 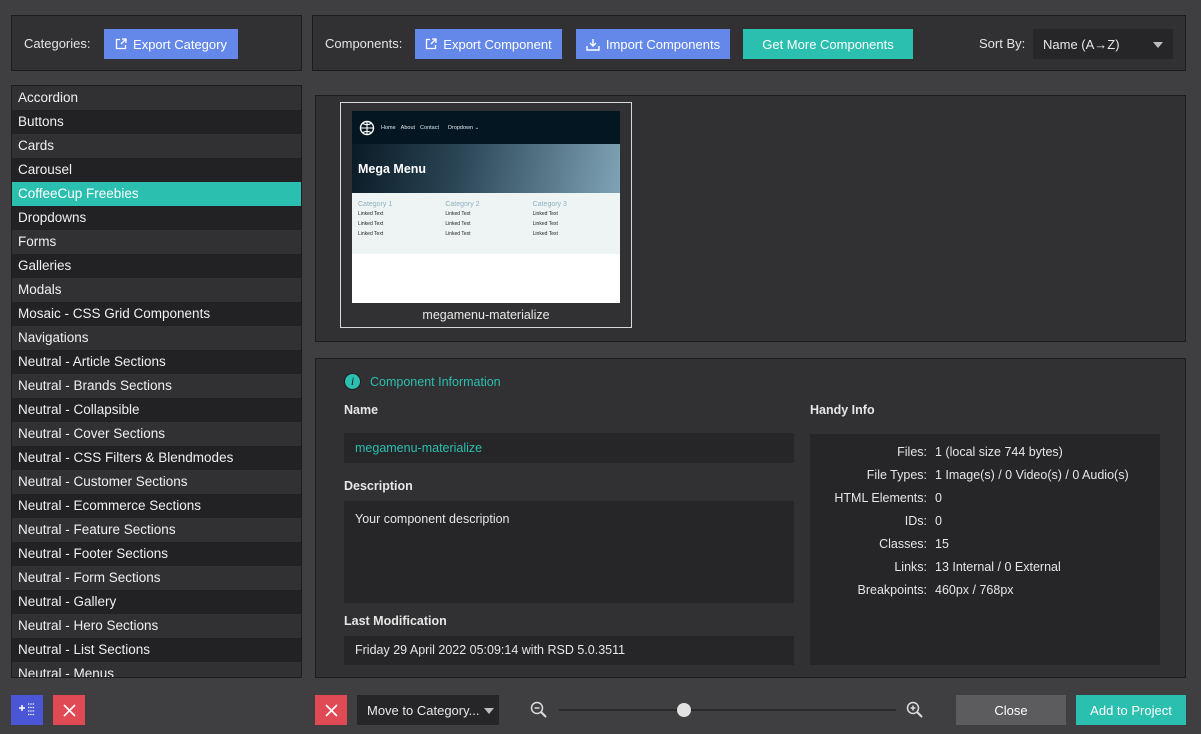 What do you see at coordinates (156, 146) in the screenshot?
I see `category-item: Cards` at bounding box center [156, 146].